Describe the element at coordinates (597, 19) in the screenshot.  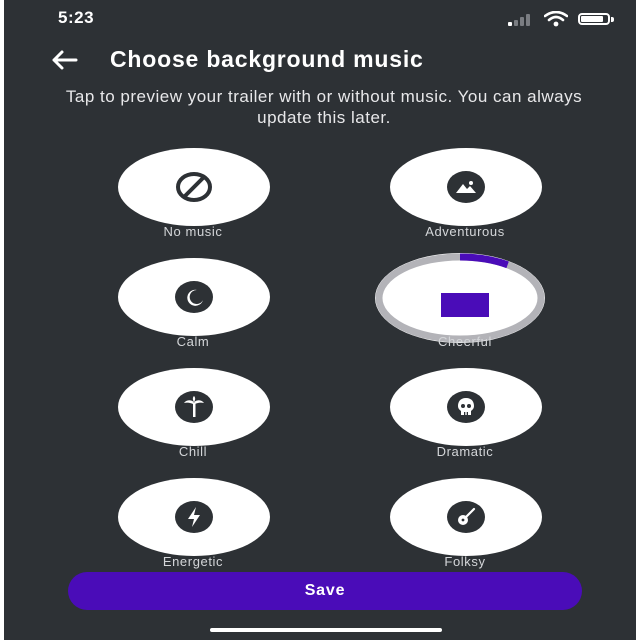
I see `battery-icon` at that location.